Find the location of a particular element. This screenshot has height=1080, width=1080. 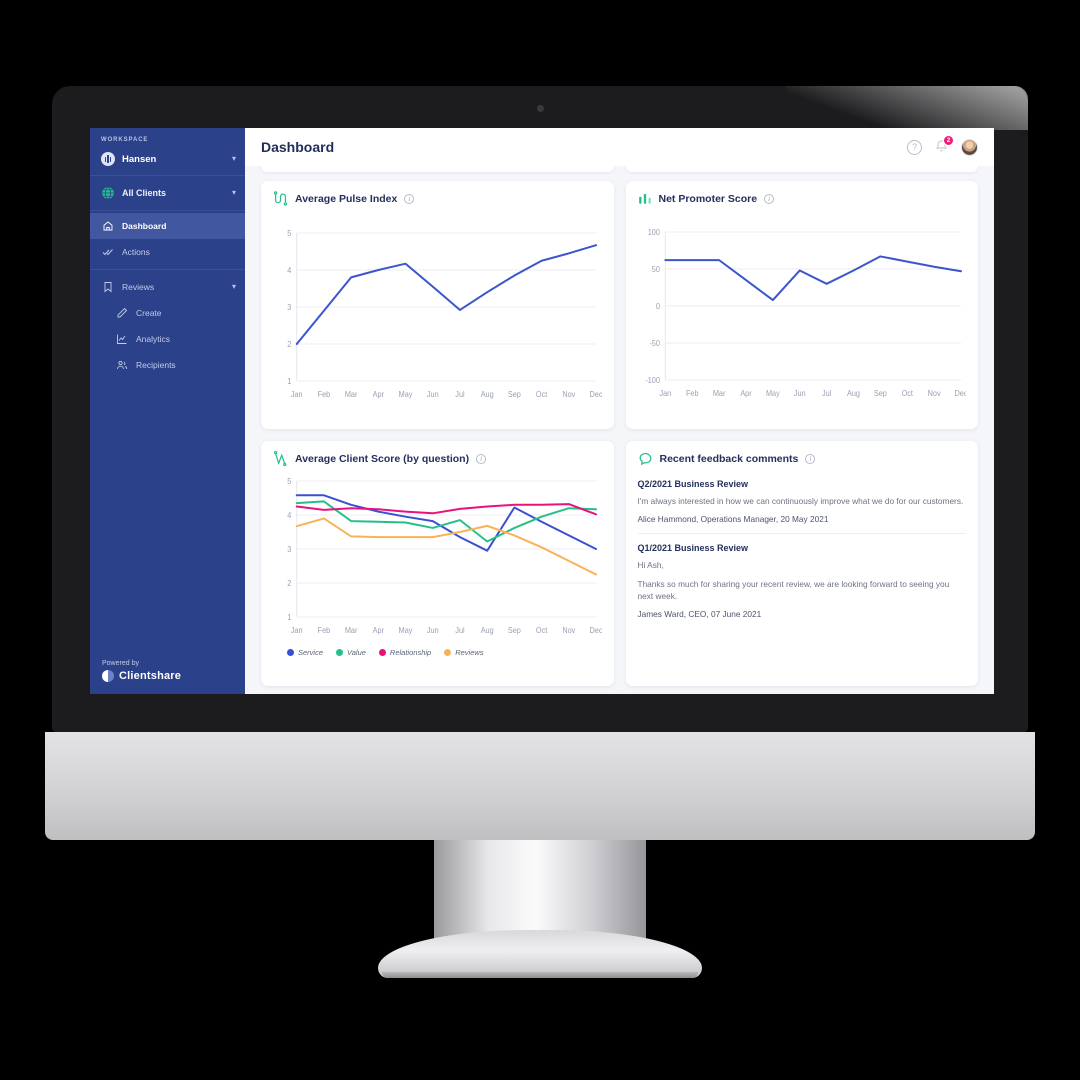

y-axis-tick-label: 50 is located at coordinates (655, 269).